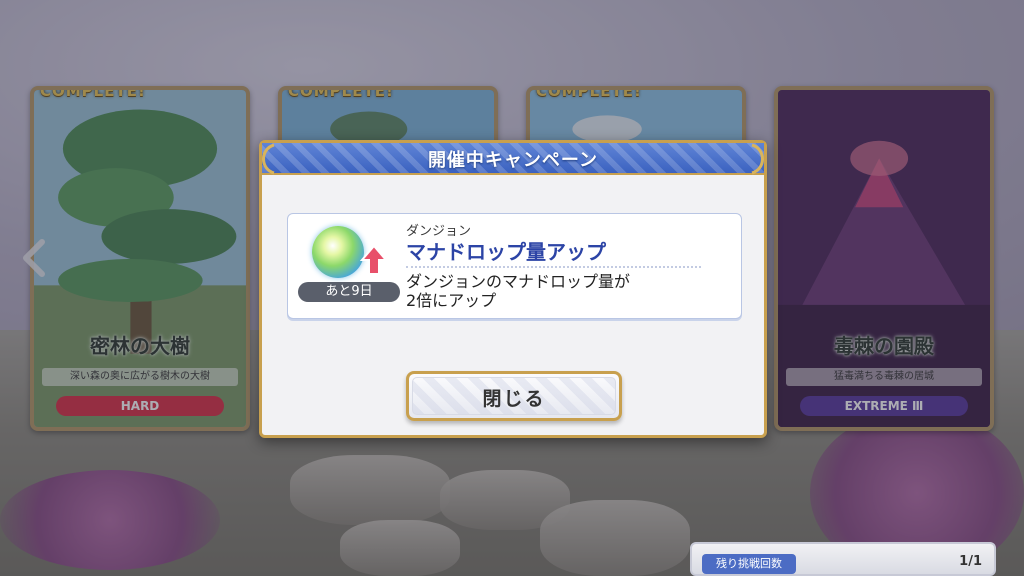 The image size is (1024, 576). Describe the element at coordinates (970, 561) in the screenshot. I see `remaining-attempts-value: 1/1` at that location.